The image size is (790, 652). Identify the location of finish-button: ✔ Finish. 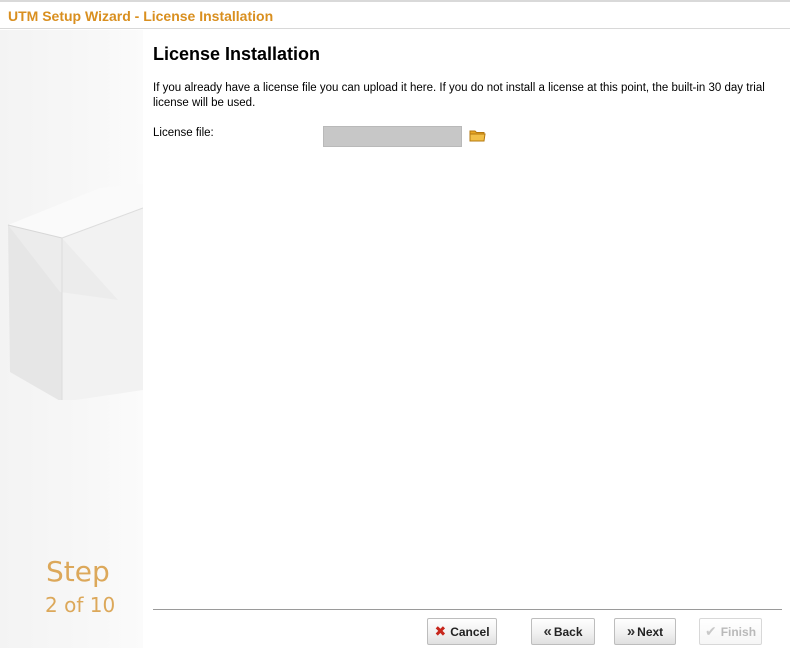
(730, 631).